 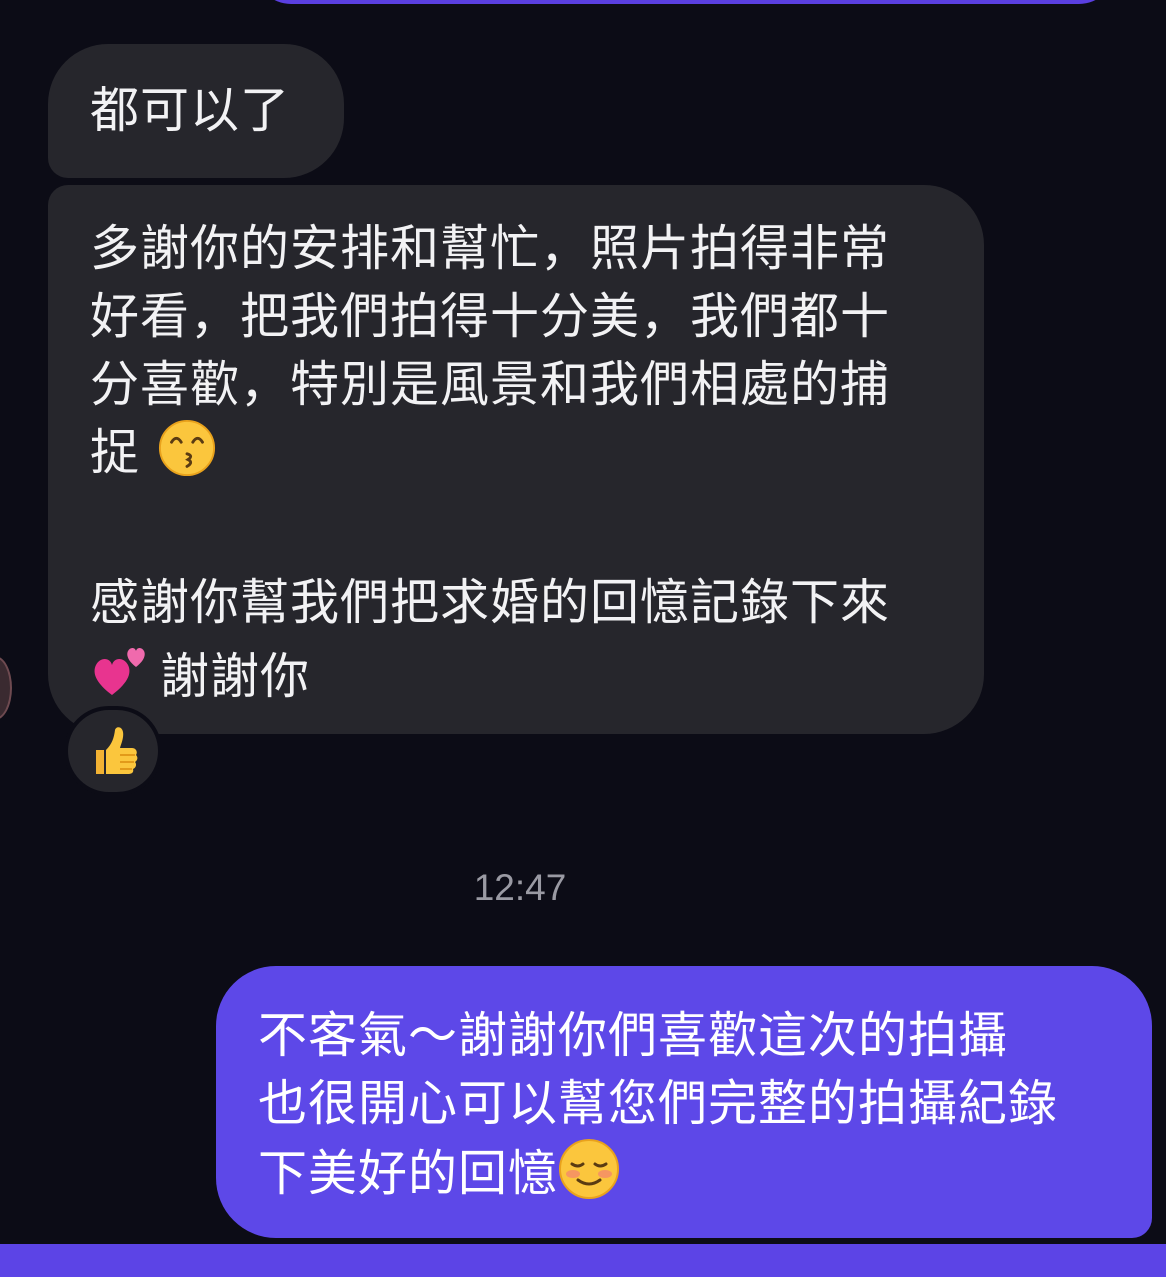 I want to click on incoming-message-bubble: 都可以了, so click(x=196, y=111).